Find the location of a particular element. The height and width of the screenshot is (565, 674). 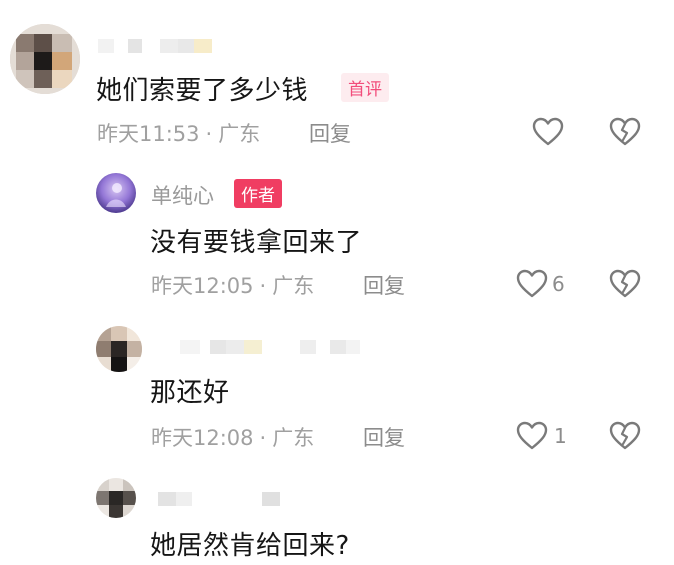

comment-text: 她们索要了多少钱 is located at coordinates (202, 91).